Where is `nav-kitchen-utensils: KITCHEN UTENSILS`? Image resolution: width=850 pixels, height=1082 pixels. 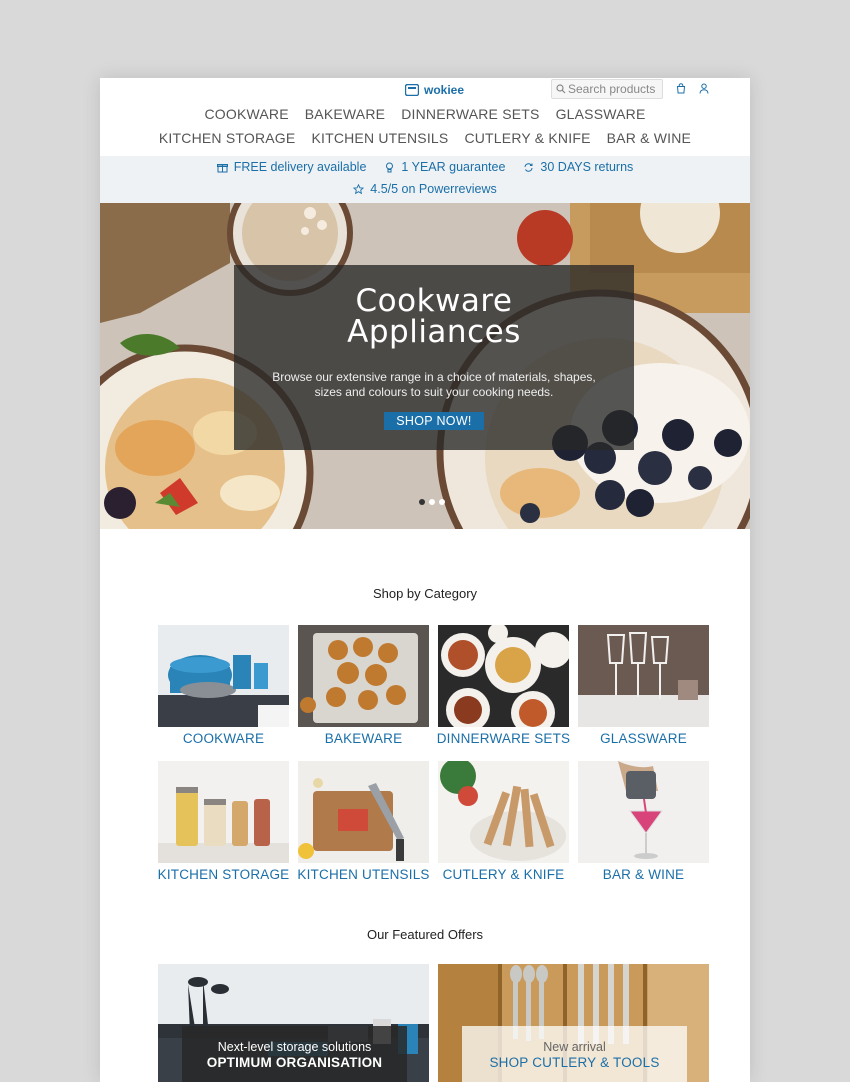 nav-kitchen-utensils: KITCHEN UTENSILS is located at coordinates (379, 138).